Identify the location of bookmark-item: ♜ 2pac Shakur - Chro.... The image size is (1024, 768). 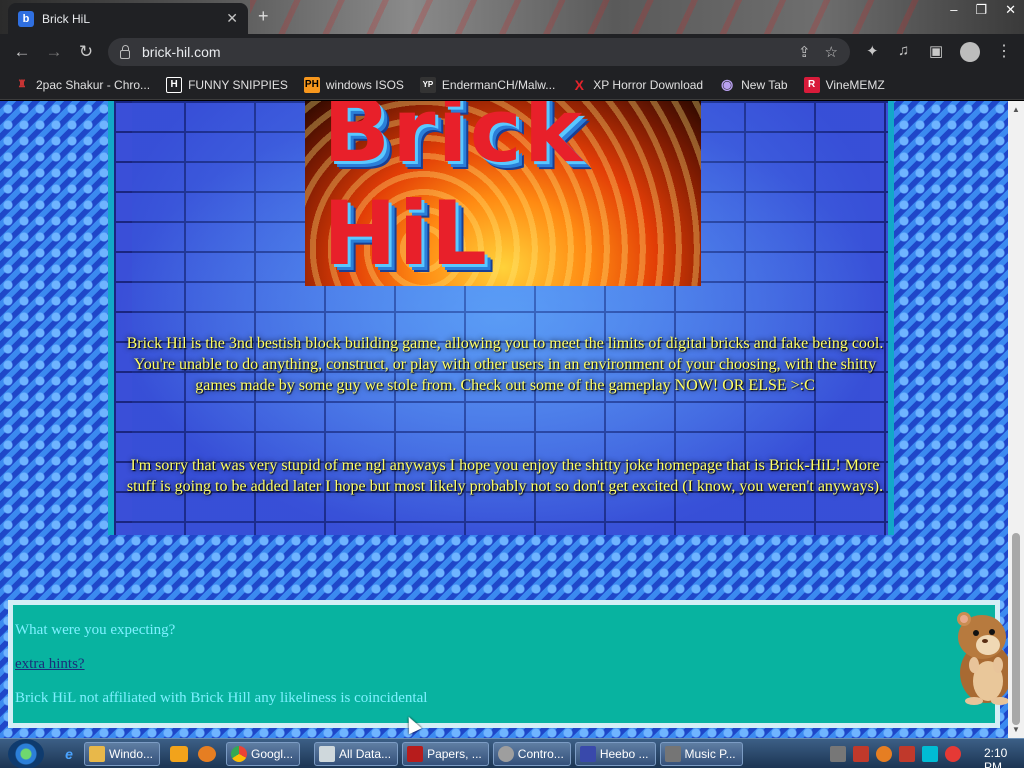
(82, 85).